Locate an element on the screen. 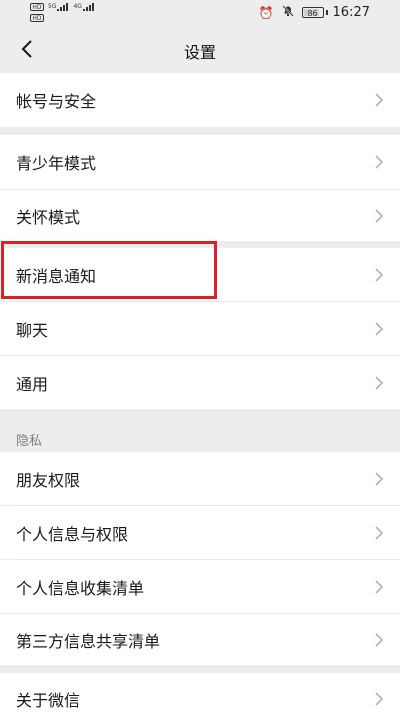 This screenshot has width=400, height=724. item-label: 第三方信息共享清单 is located at coordinates (88, 641).